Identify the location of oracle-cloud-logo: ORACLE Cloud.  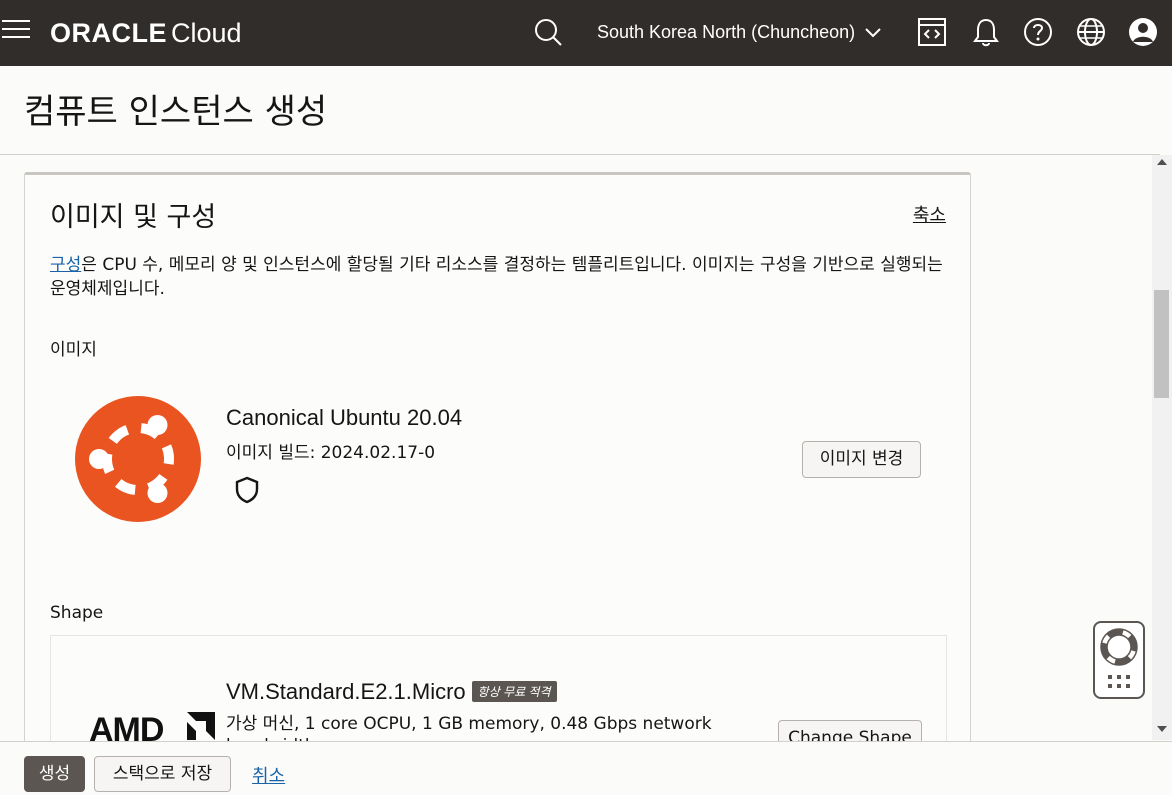
(146, 33).